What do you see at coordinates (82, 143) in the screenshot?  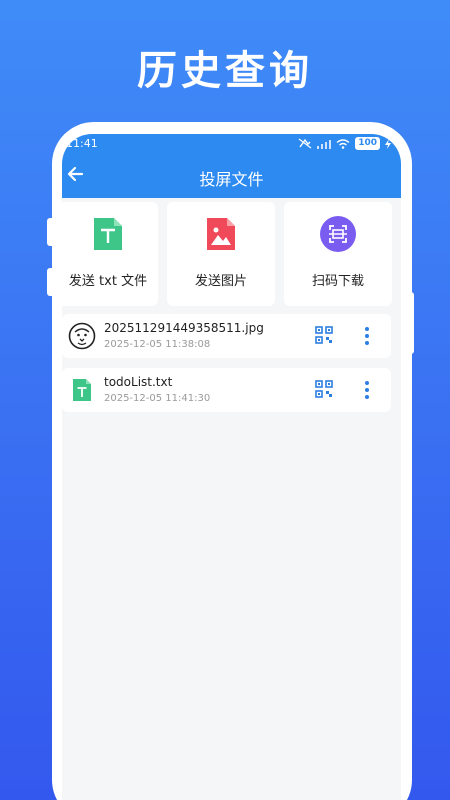 I see `status-time: 11:41` at bounding box center [82, 143].